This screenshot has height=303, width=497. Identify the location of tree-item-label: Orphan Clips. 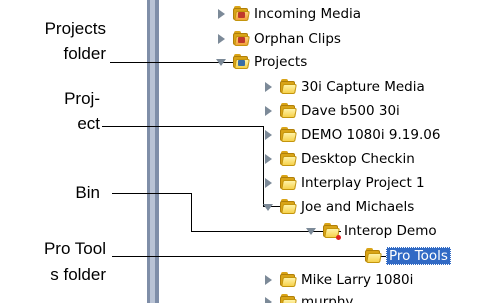
(297, 39).